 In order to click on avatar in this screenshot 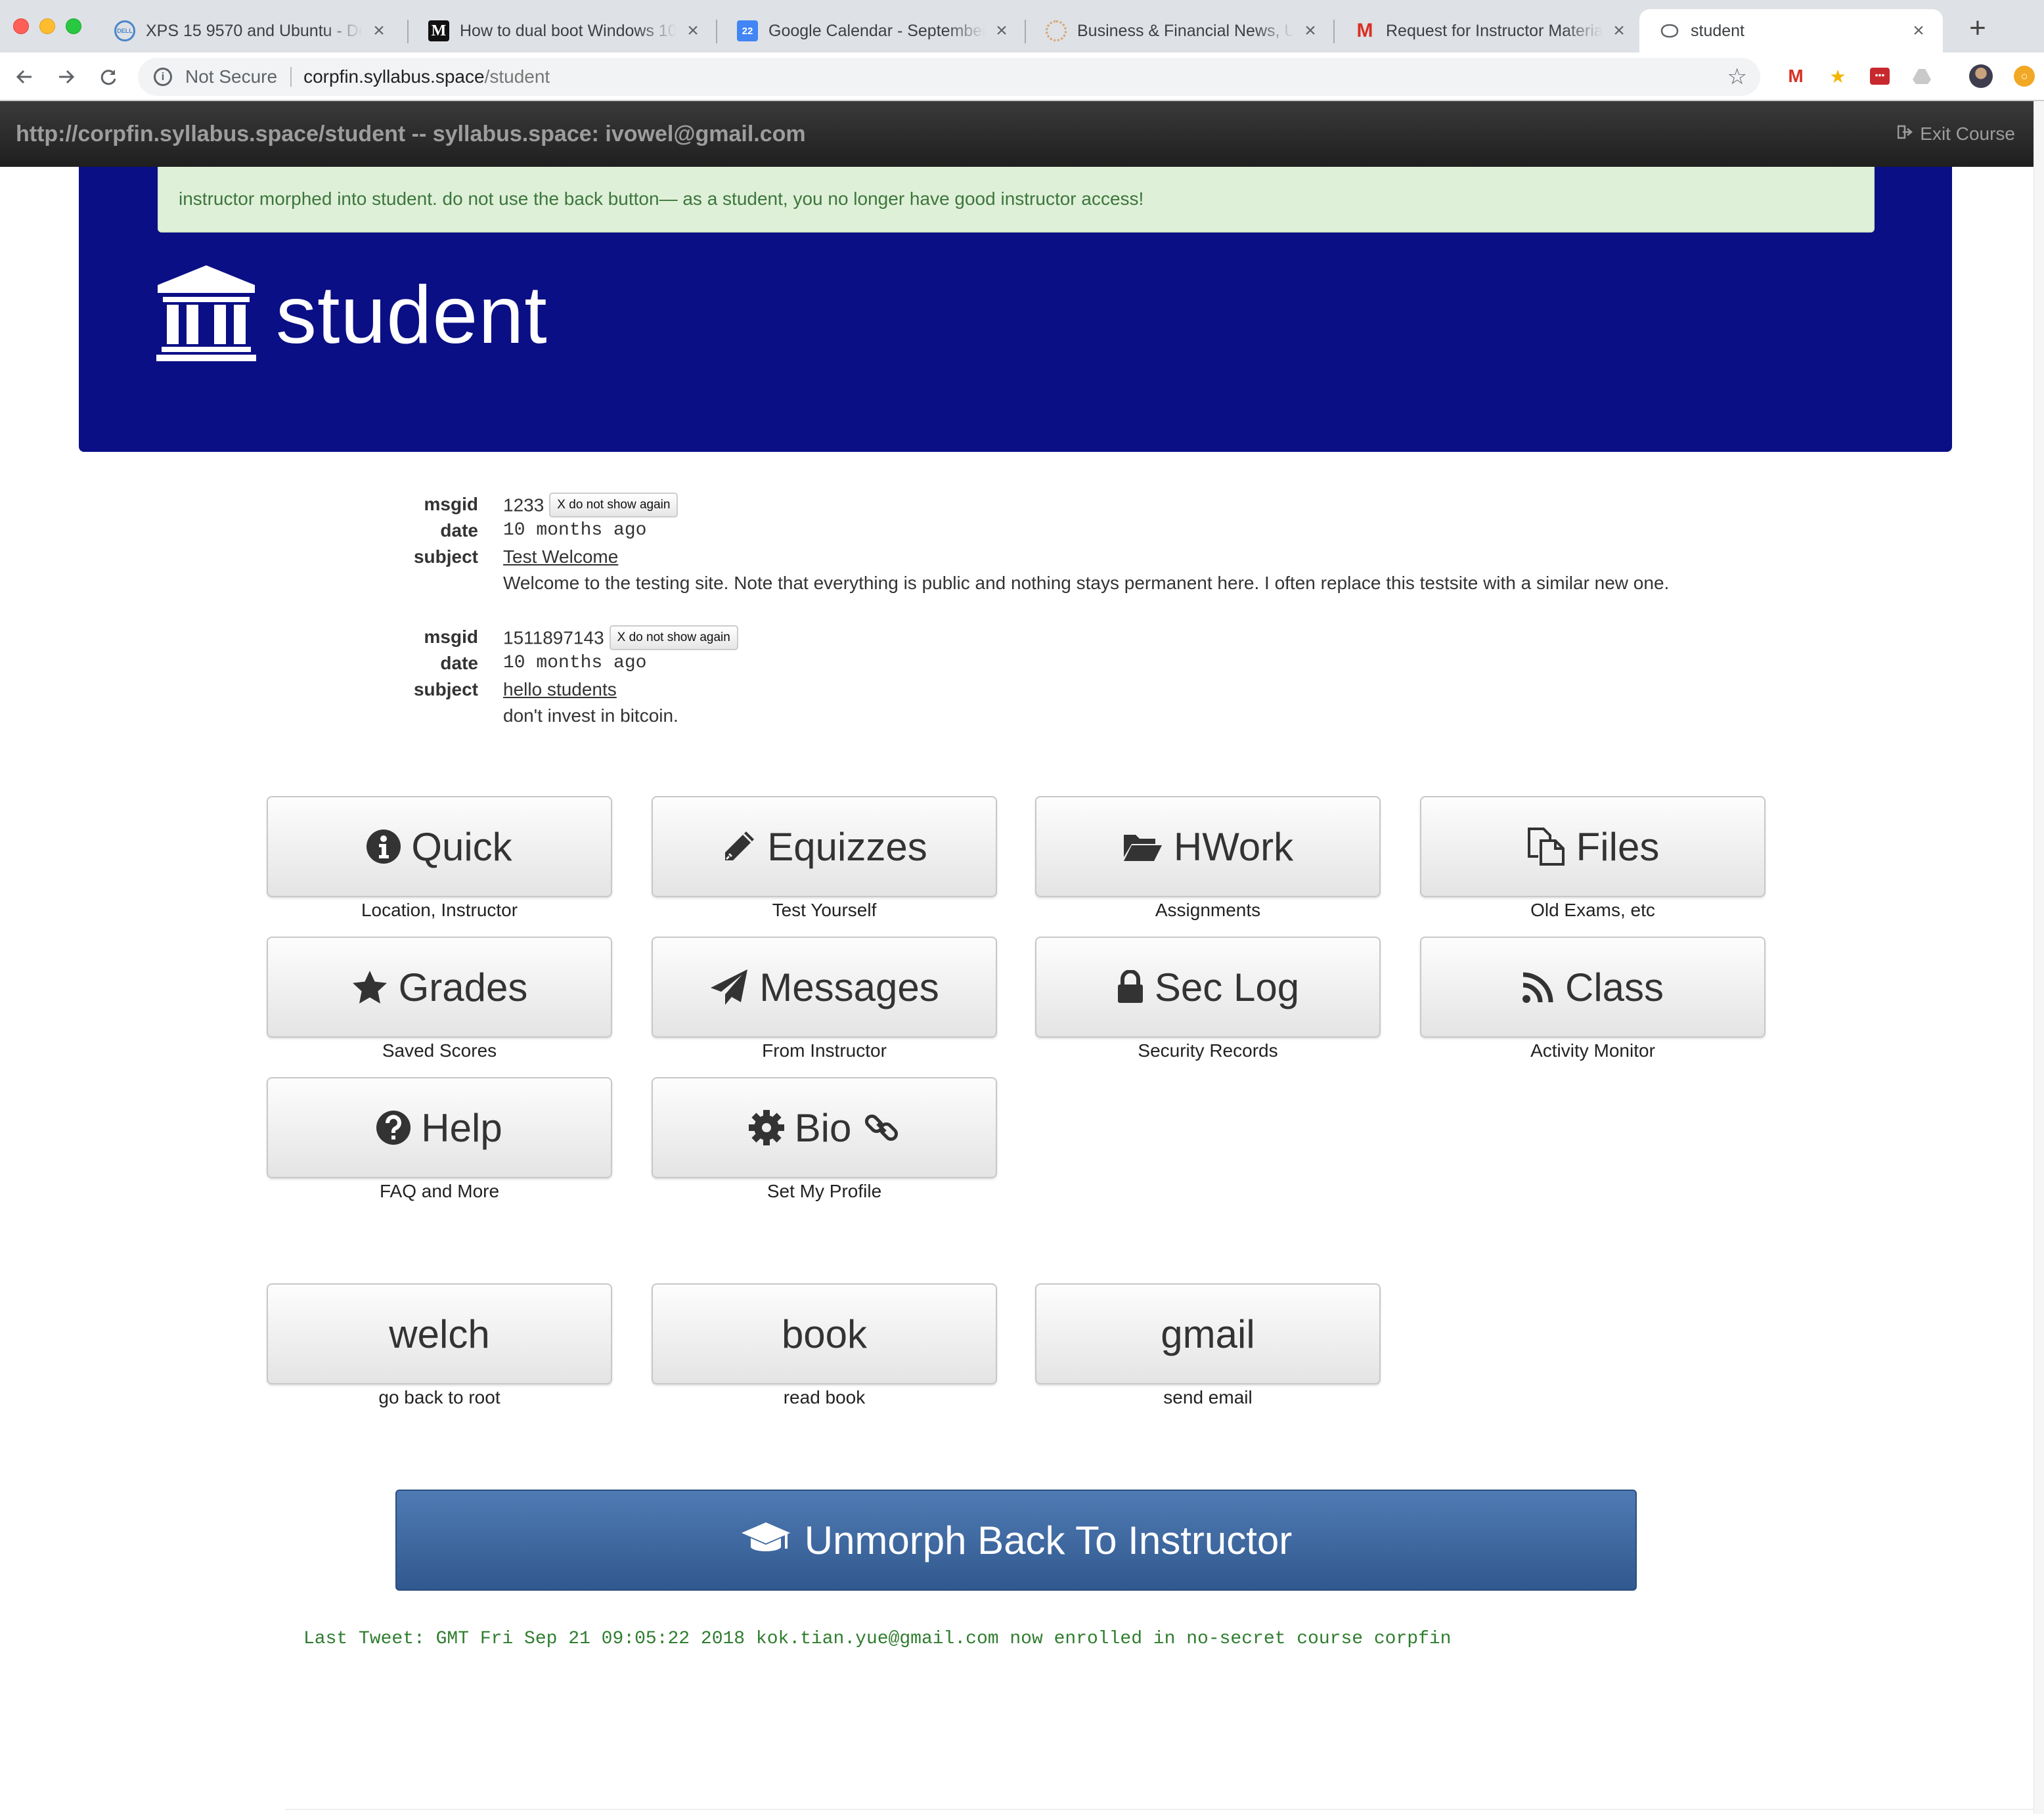, I will do `click(1981, 76)`.